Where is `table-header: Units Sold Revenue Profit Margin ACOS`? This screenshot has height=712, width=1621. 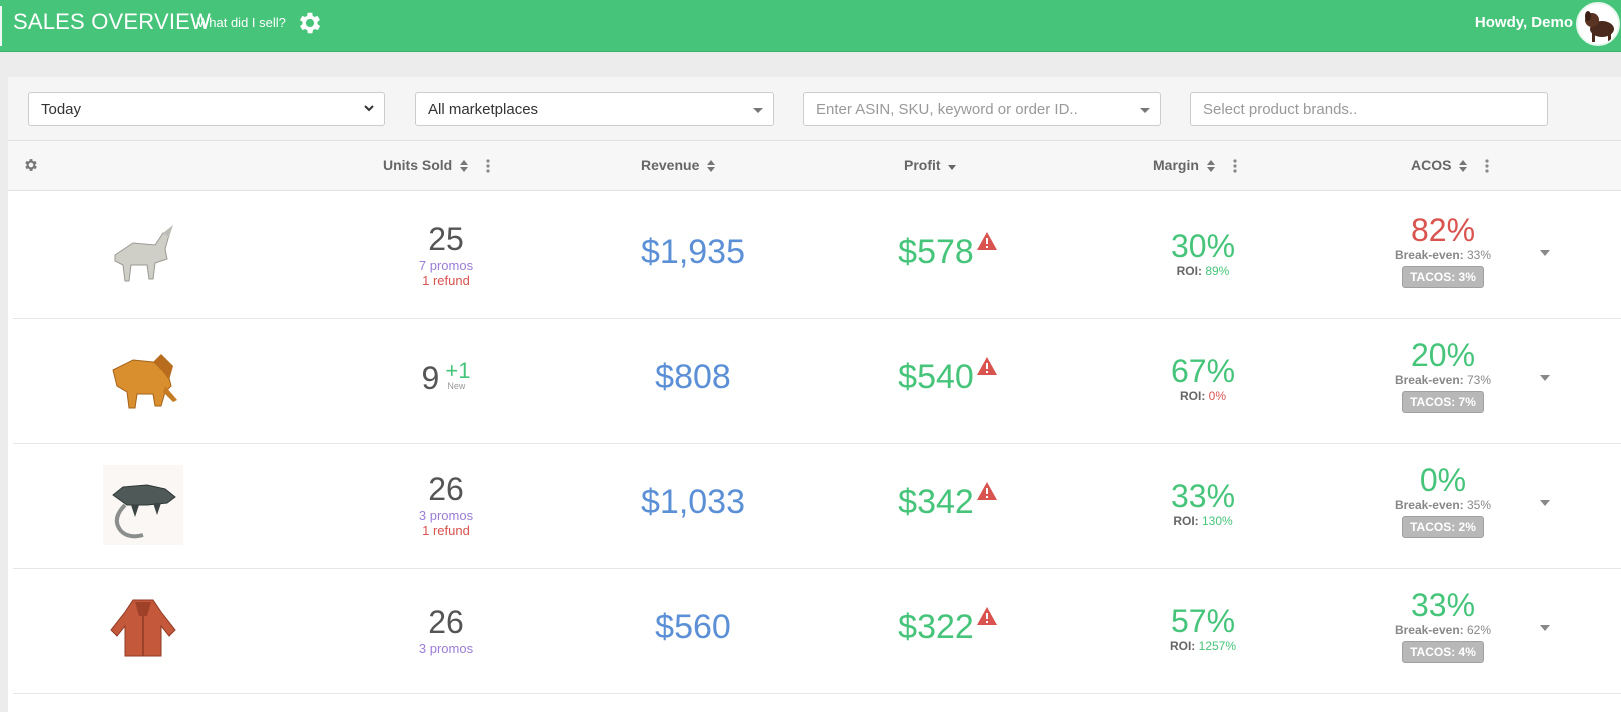
table-header: Units Sold Revenue Profit Margin ACOS is located at coordinates (814, 166).